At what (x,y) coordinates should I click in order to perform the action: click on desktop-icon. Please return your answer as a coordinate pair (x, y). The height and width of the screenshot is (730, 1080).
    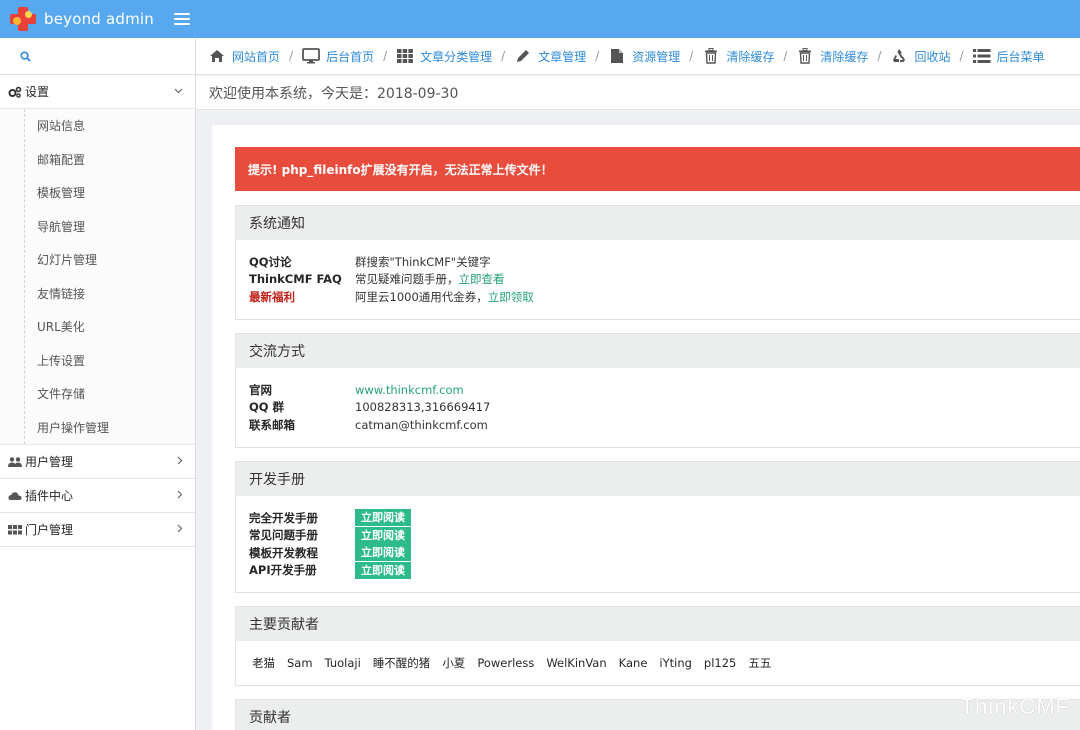
    Looking at the image, I should click on (311, 56).